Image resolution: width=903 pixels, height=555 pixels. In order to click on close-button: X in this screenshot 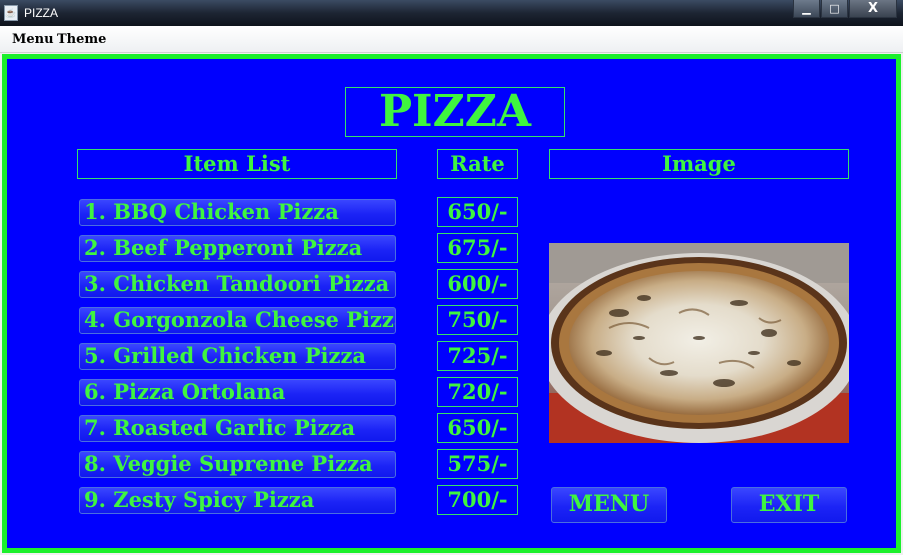, I will do `click(873, 9)`.